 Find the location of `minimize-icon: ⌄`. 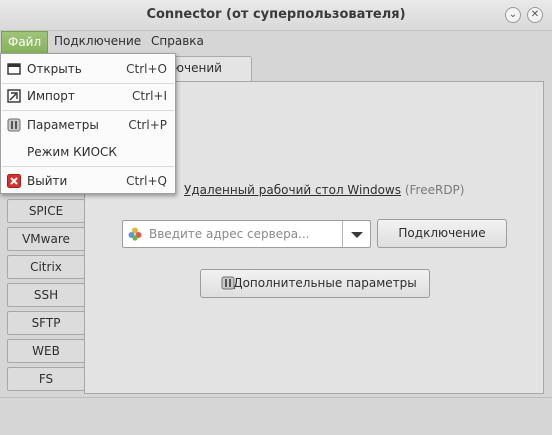

minimize-icon: ⌄ is located at coordinates (513, 15).